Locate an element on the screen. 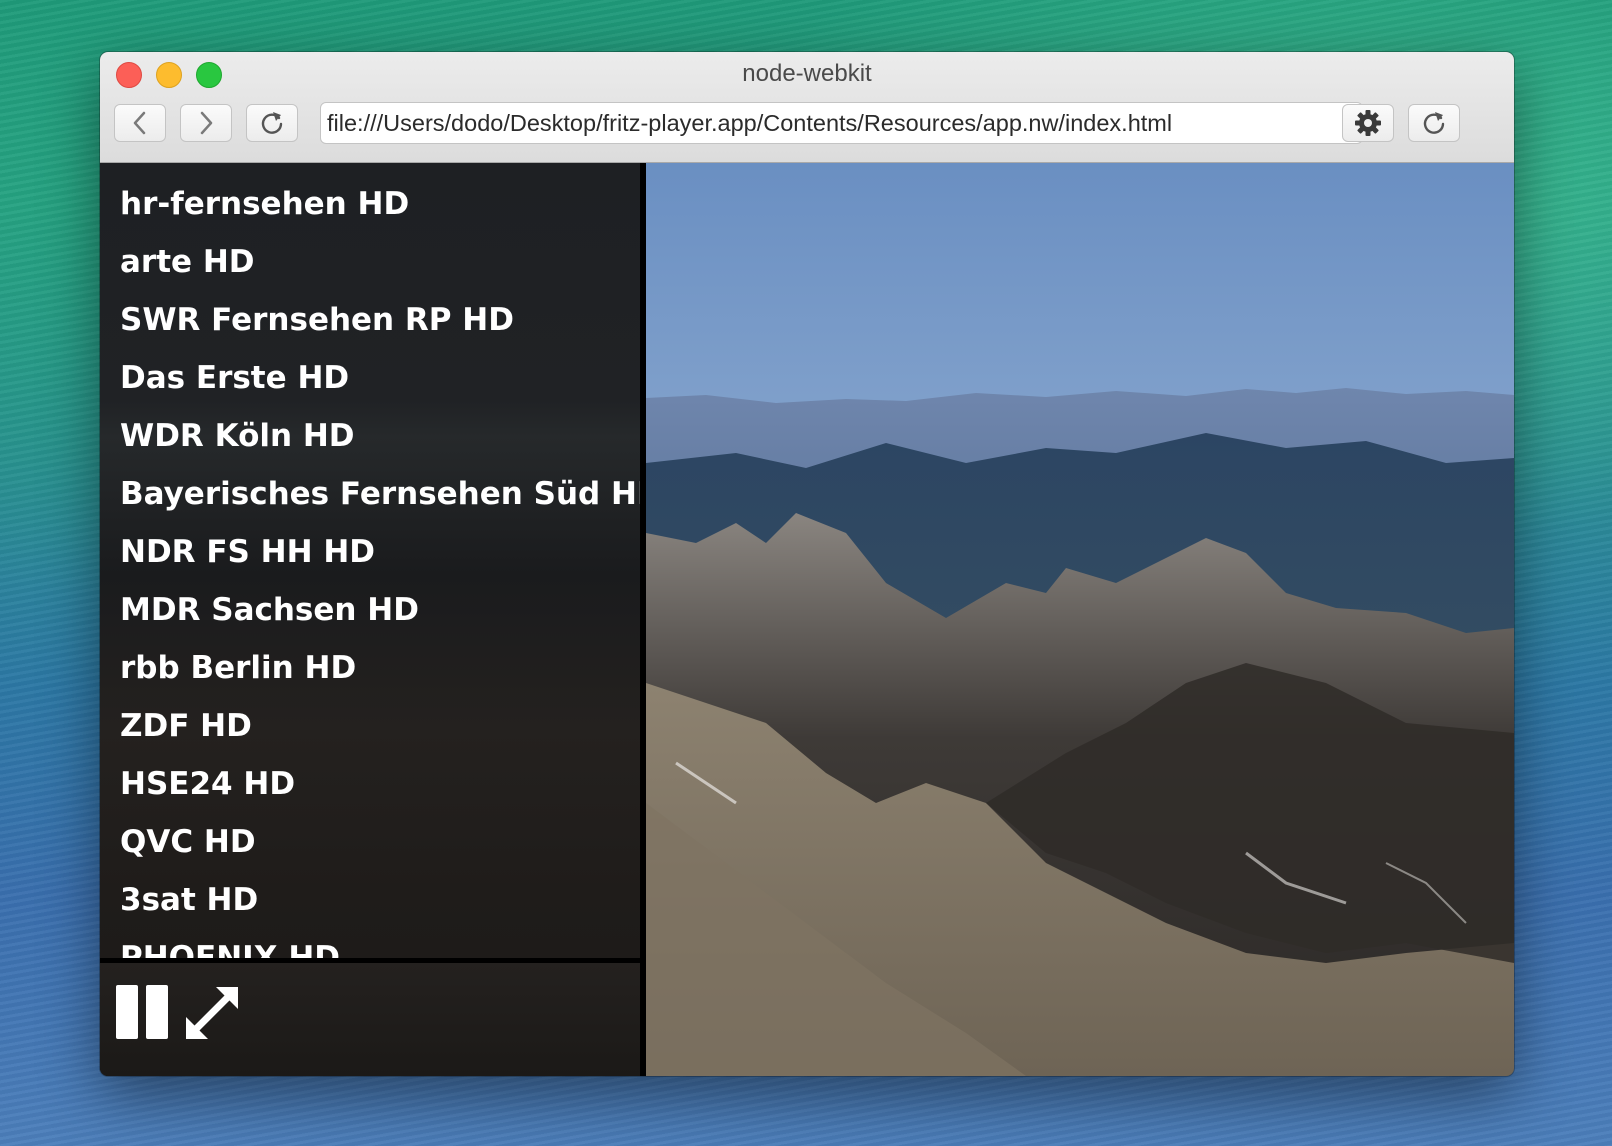  channel-item: ZDF HD is located at coordinates (370, 726).